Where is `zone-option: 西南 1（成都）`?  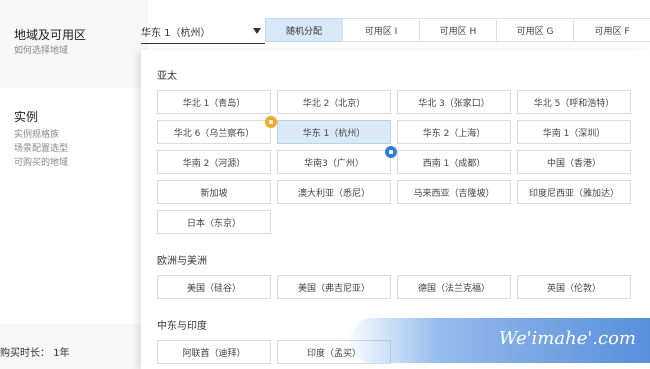
zone-option: 西南 1（成都） is located at coordinates (454, 162).